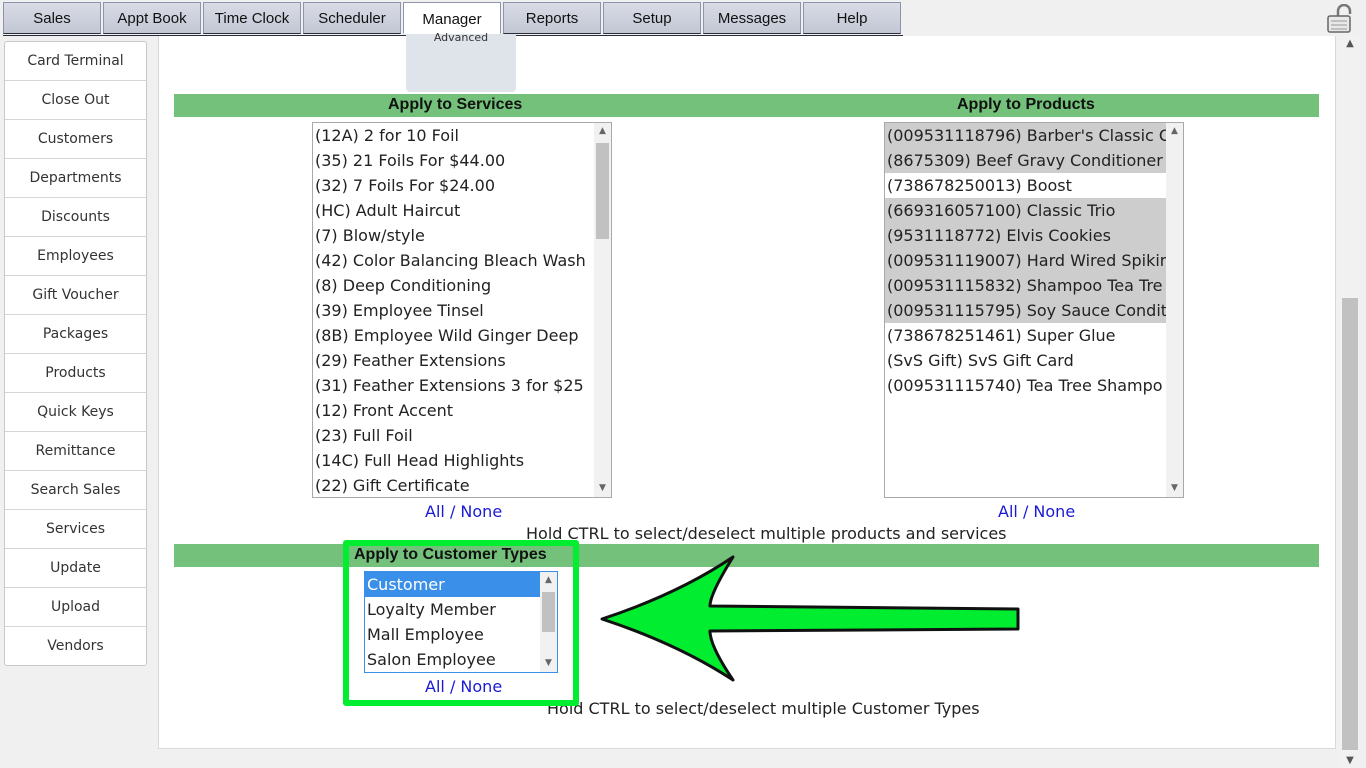 The width and height of the screenshot is (1366, 768). I want to click on list-option: (009531118796) Barber's Classic C, so click(1034, 135).